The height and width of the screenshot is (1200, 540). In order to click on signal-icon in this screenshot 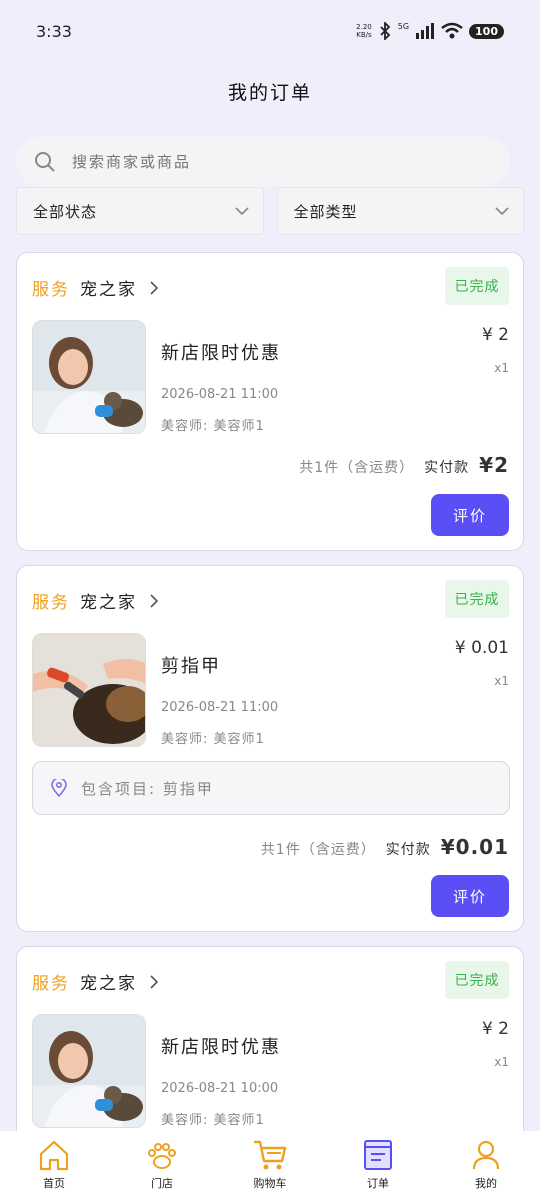, I will do `click(425, 31)`.